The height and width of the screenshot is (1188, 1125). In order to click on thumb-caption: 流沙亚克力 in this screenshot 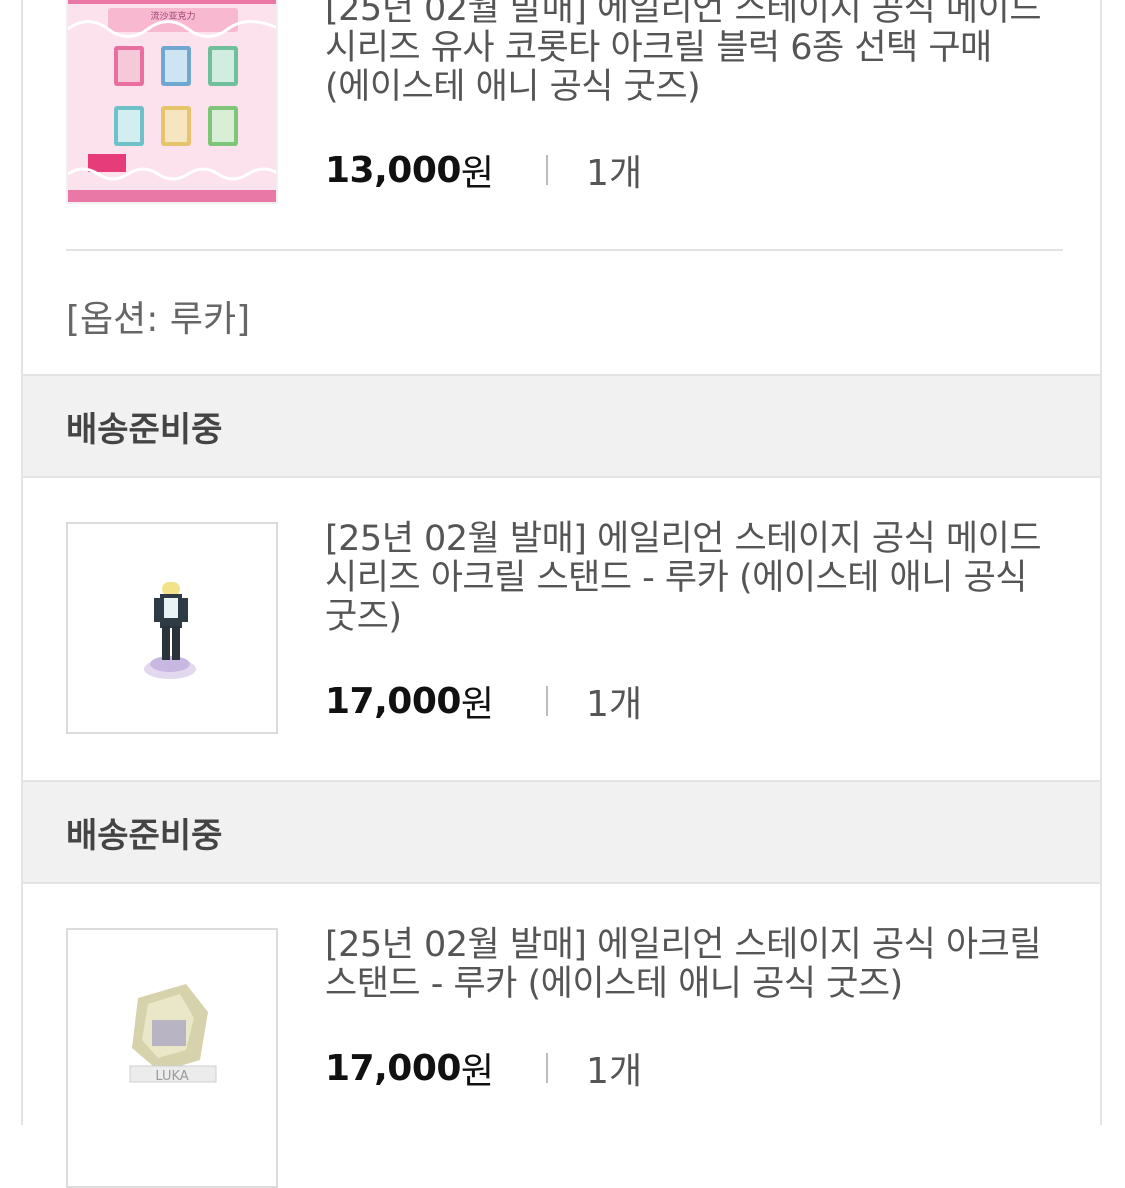, I will do `click(172, 16)`.